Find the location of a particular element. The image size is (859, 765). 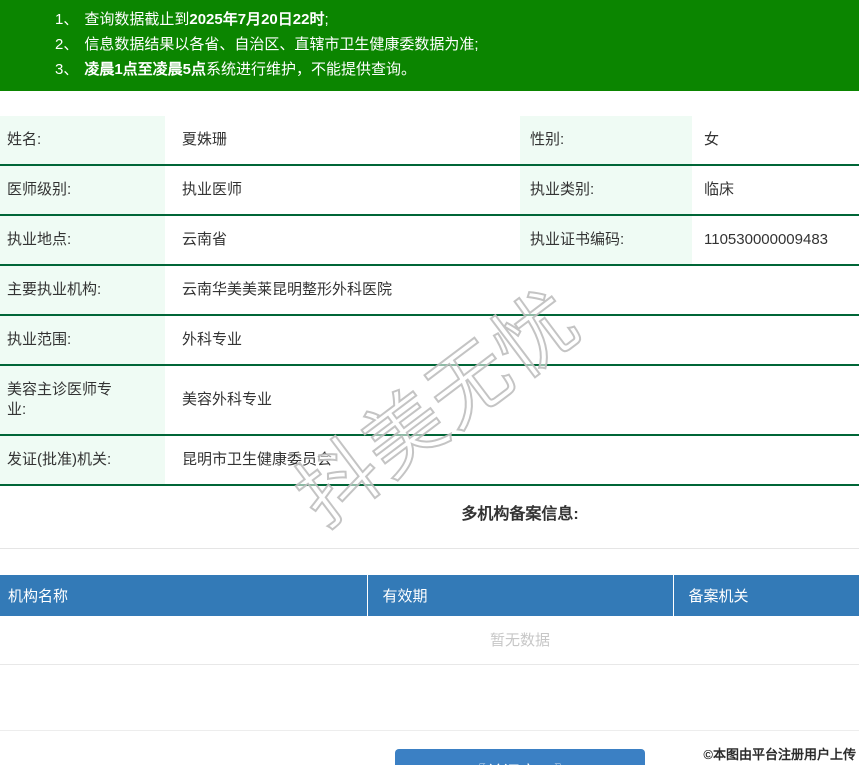

field-value-cosmetic-specialty: 美容外科专业 is located at coordinates (227, 399).